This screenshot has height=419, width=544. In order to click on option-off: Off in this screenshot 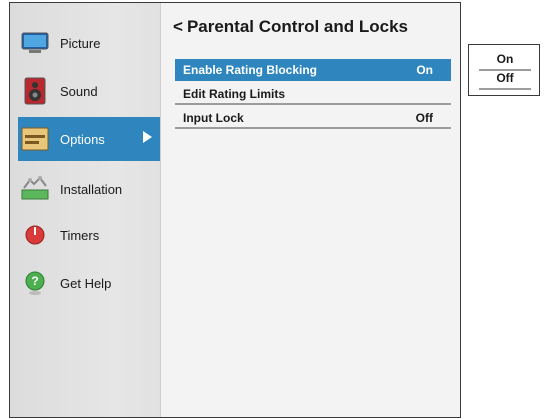, I will do `click(505, 80)`.